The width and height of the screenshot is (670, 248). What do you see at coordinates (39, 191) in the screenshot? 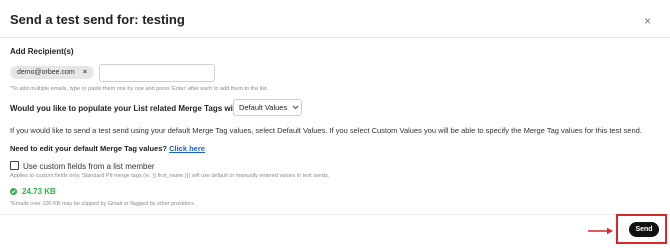
I see `email-size-value: 24.73 KB` at bounding box center [39, 191].